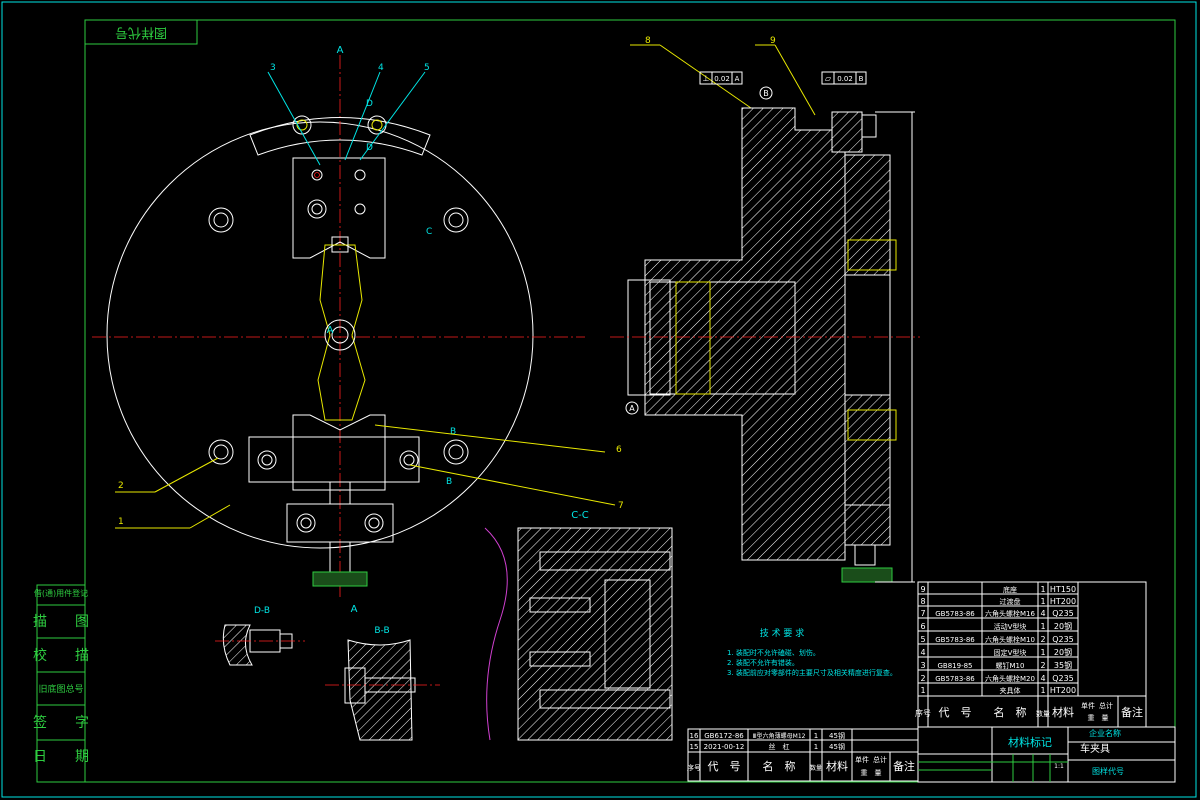  I want to click on balloon-9: 9, so click(773, 41).